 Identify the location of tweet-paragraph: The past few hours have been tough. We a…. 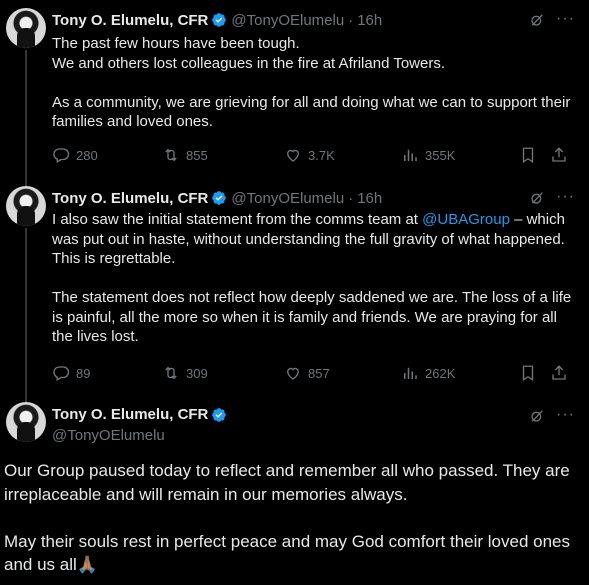
(248, 53).